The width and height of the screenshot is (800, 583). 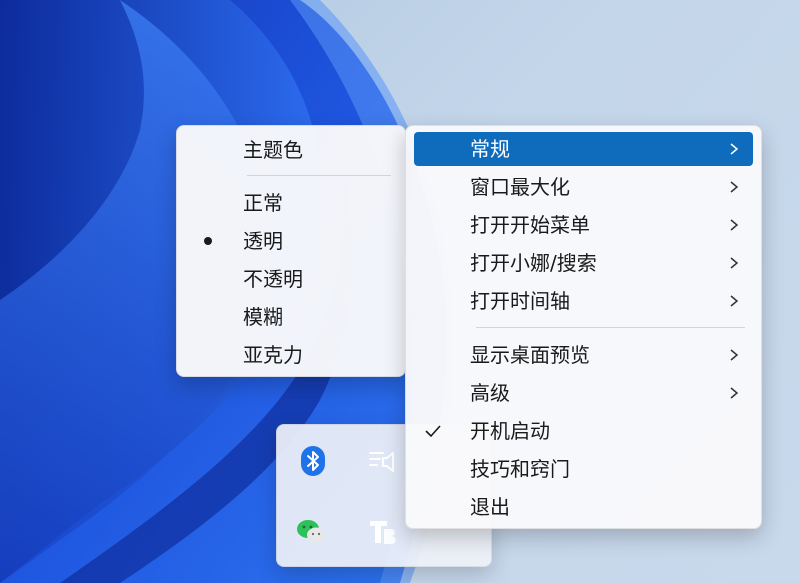 I want to click on menu-item-label: 窗口最大化, so click(x=520, y=187).